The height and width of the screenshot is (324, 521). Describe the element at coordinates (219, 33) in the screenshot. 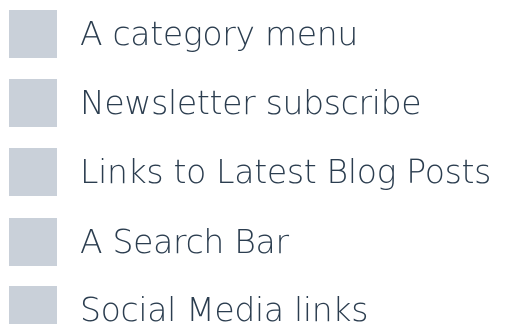

I see `list-item-label: A category menu` at that location.